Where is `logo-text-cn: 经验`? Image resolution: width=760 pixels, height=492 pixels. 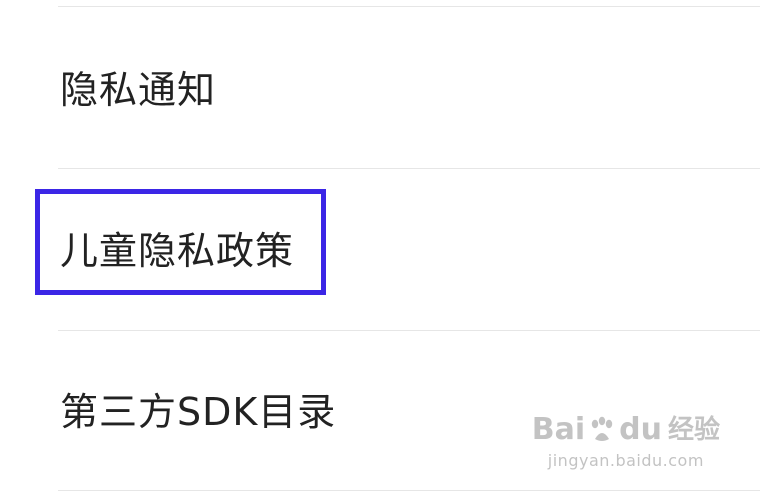 logo-text-cn: 经验 is located at coordinates (693, 430).